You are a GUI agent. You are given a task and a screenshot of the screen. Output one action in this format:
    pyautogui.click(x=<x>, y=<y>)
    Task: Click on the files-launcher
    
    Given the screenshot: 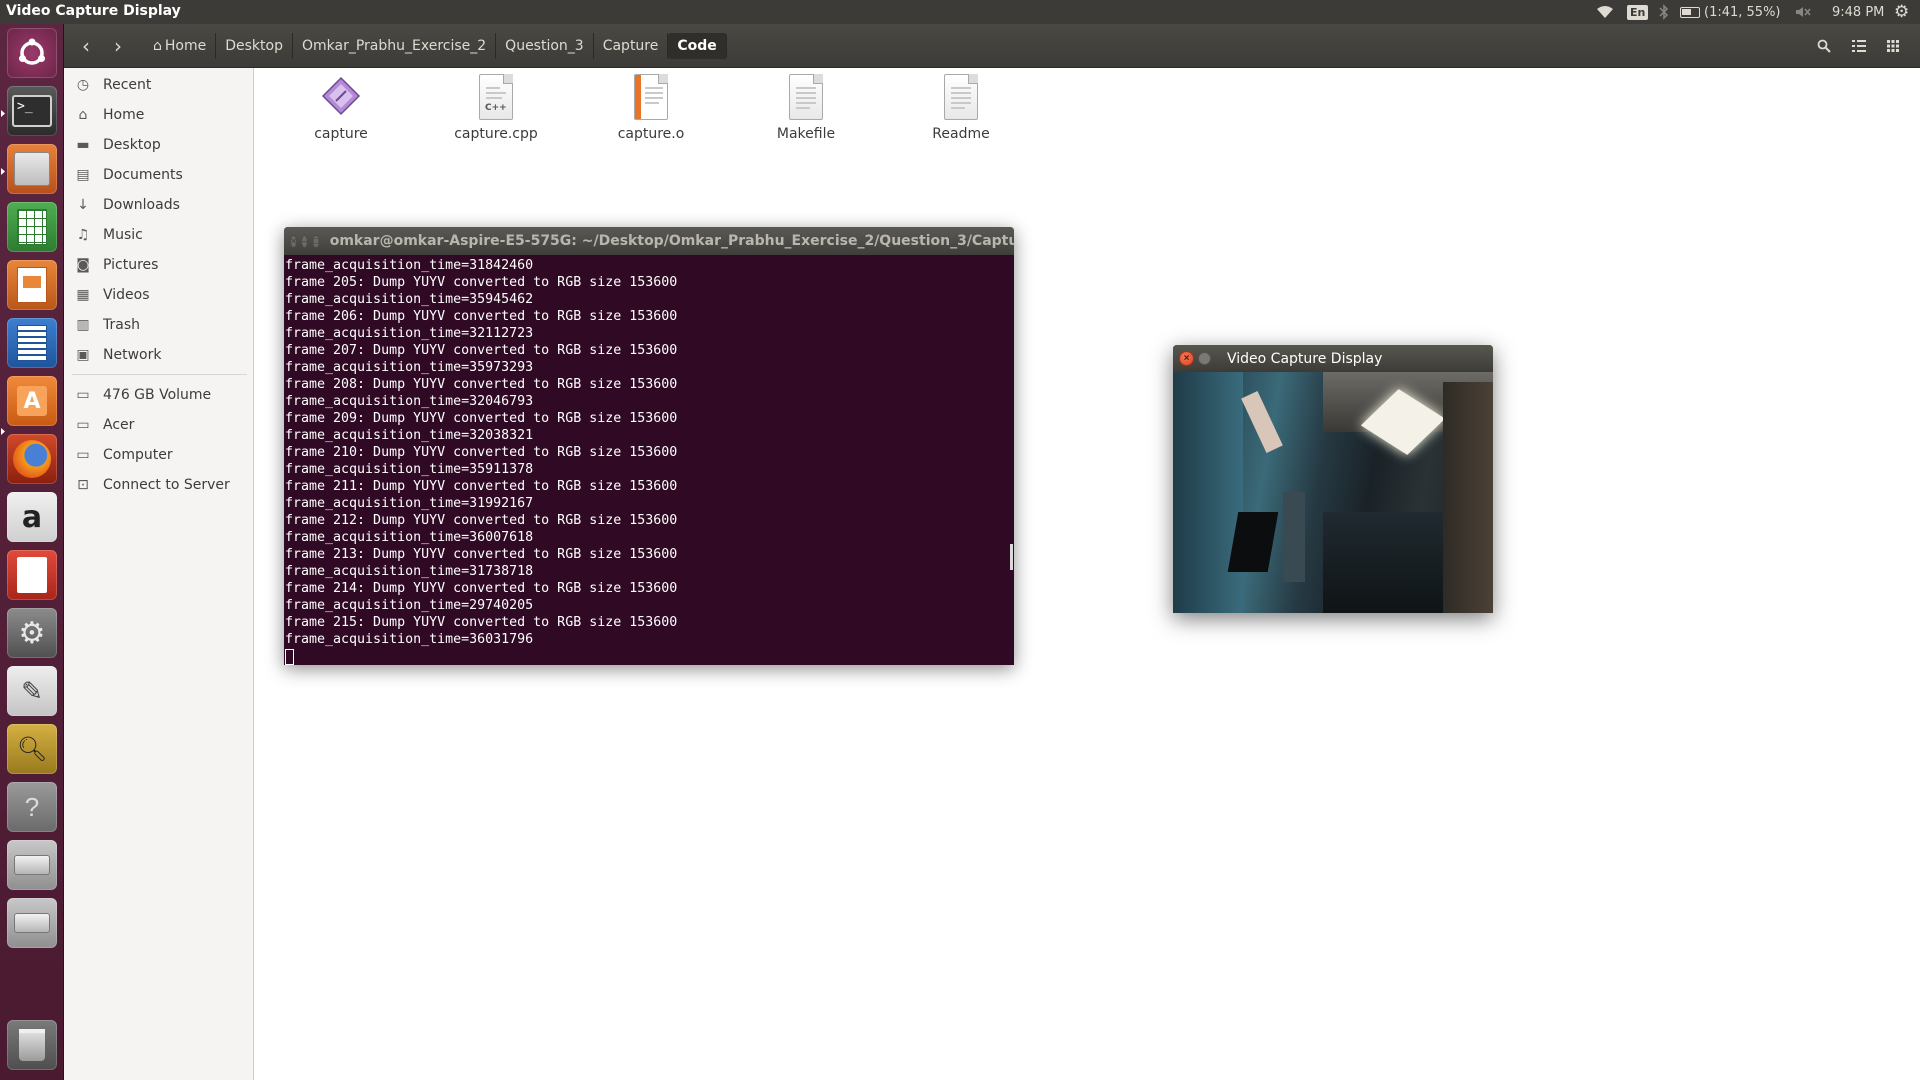 What is the action you would take?
    pyautogui.click(x=32, y=169)
    